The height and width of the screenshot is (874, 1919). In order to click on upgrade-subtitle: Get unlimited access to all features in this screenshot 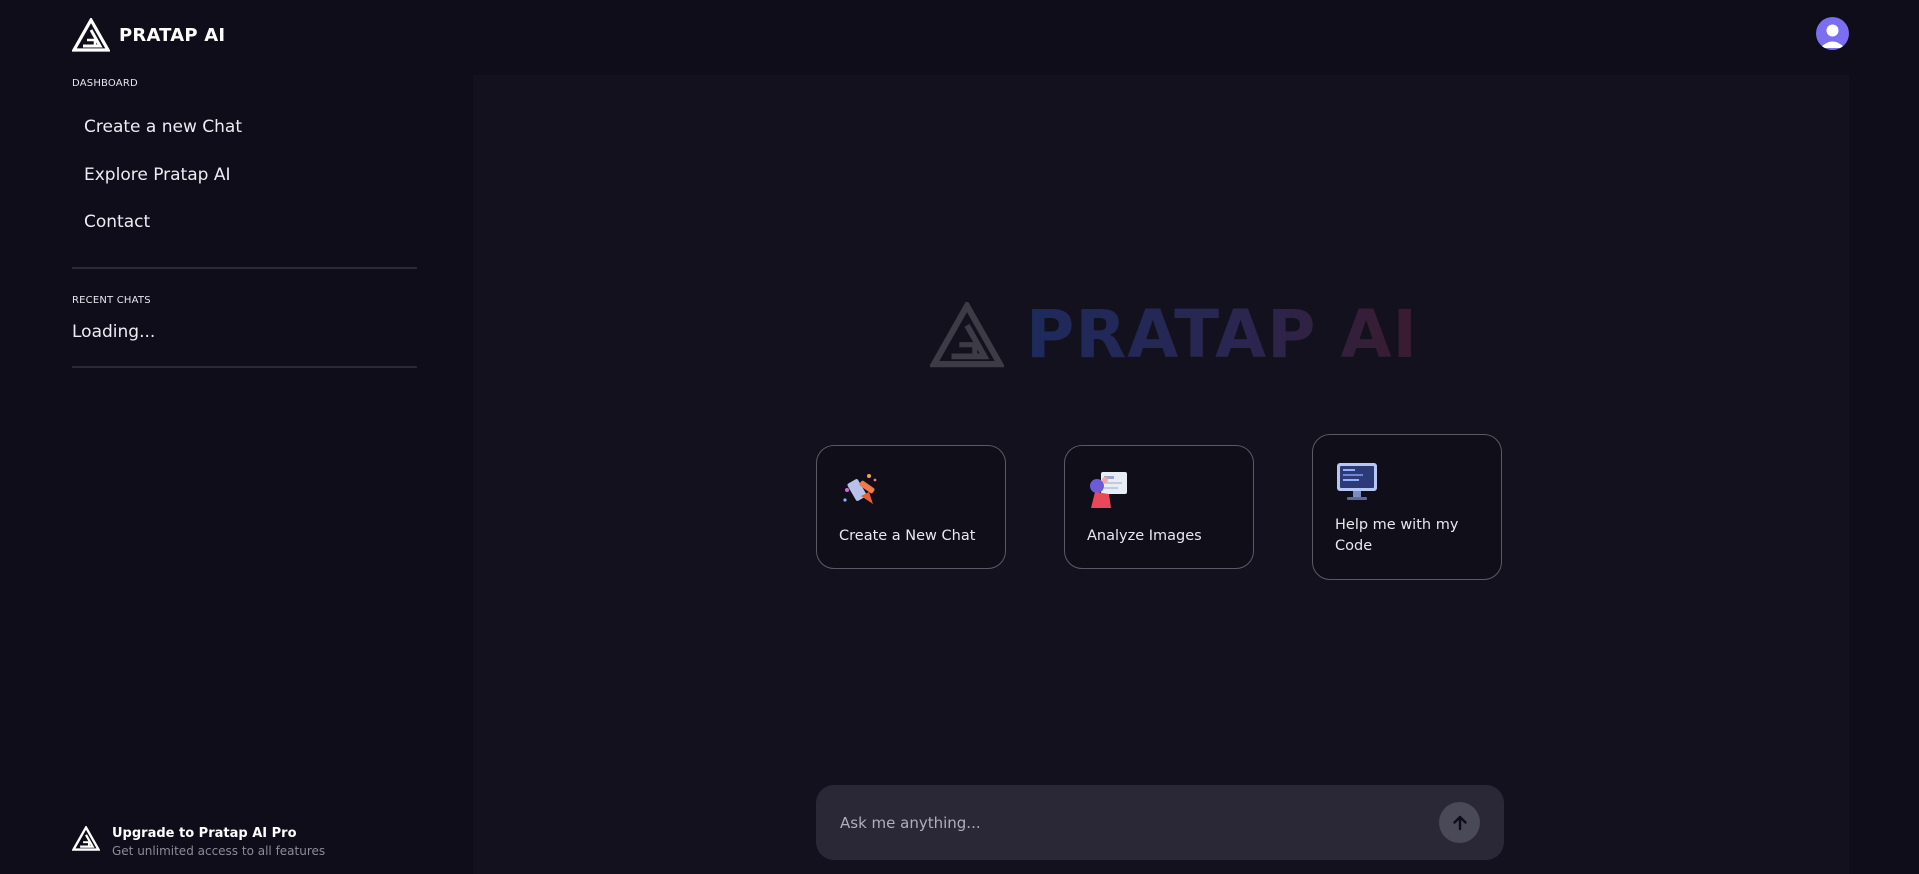, I will do `click(219, 851)`.